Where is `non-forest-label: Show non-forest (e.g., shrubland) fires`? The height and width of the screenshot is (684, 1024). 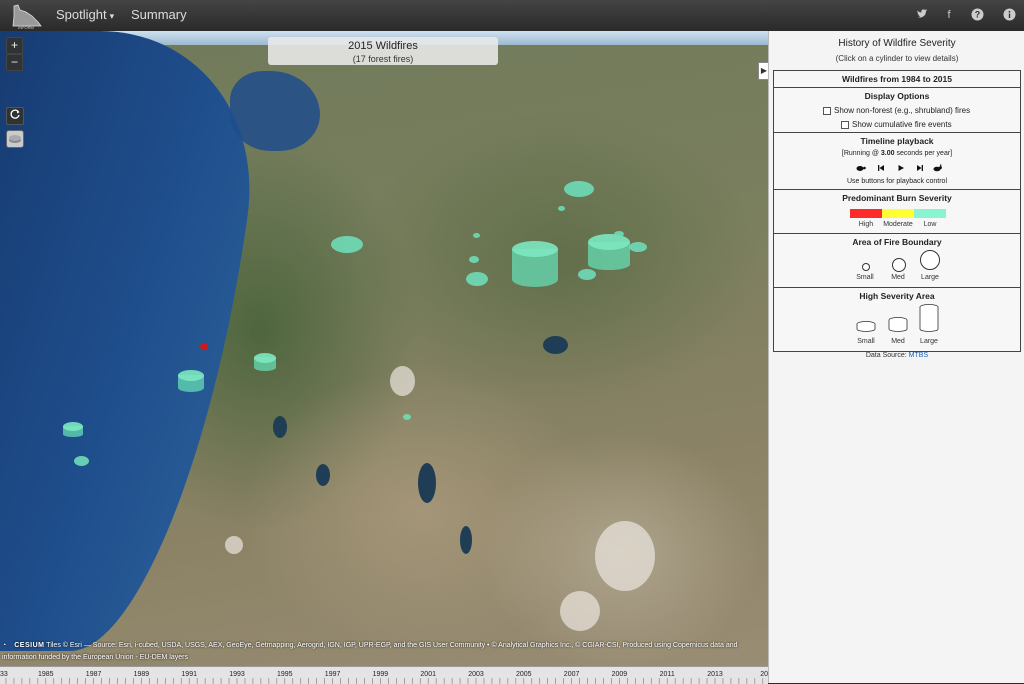 non-forest-label: Show non-forest (e.g., shrubland) fires is located at coordinates (902, 110).